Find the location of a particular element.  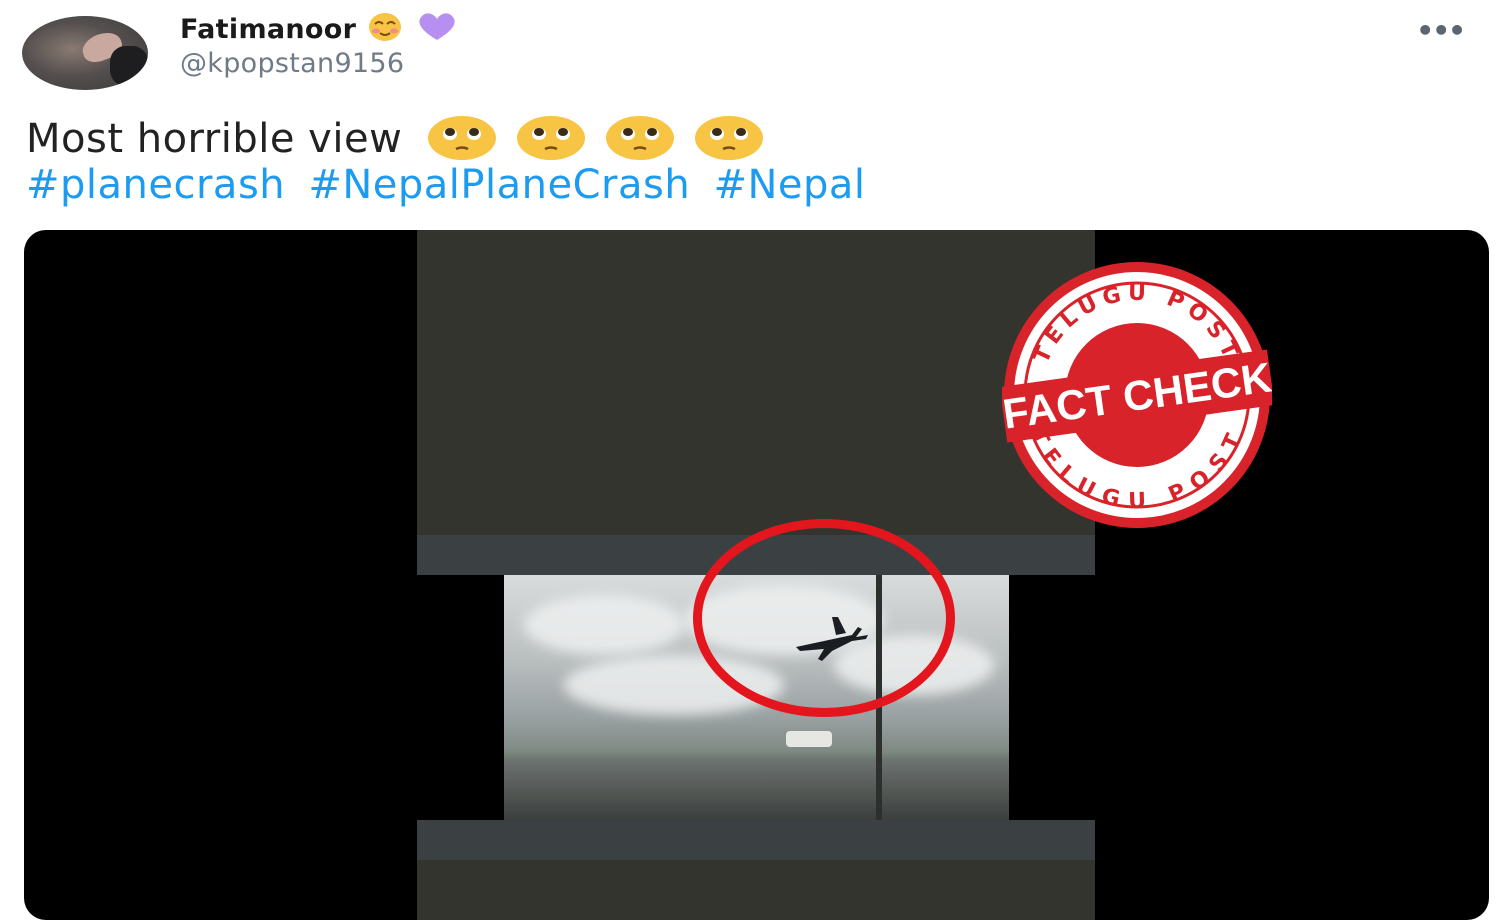

car is located at coordinates (809, 739).